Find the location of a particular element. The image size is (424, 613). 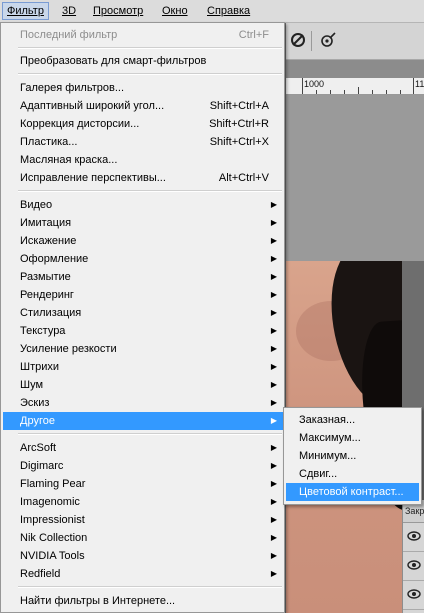

menu-item-convert-smart-filters: Преобразовать для смарт-фильтров is located at coordinates (143, 61).